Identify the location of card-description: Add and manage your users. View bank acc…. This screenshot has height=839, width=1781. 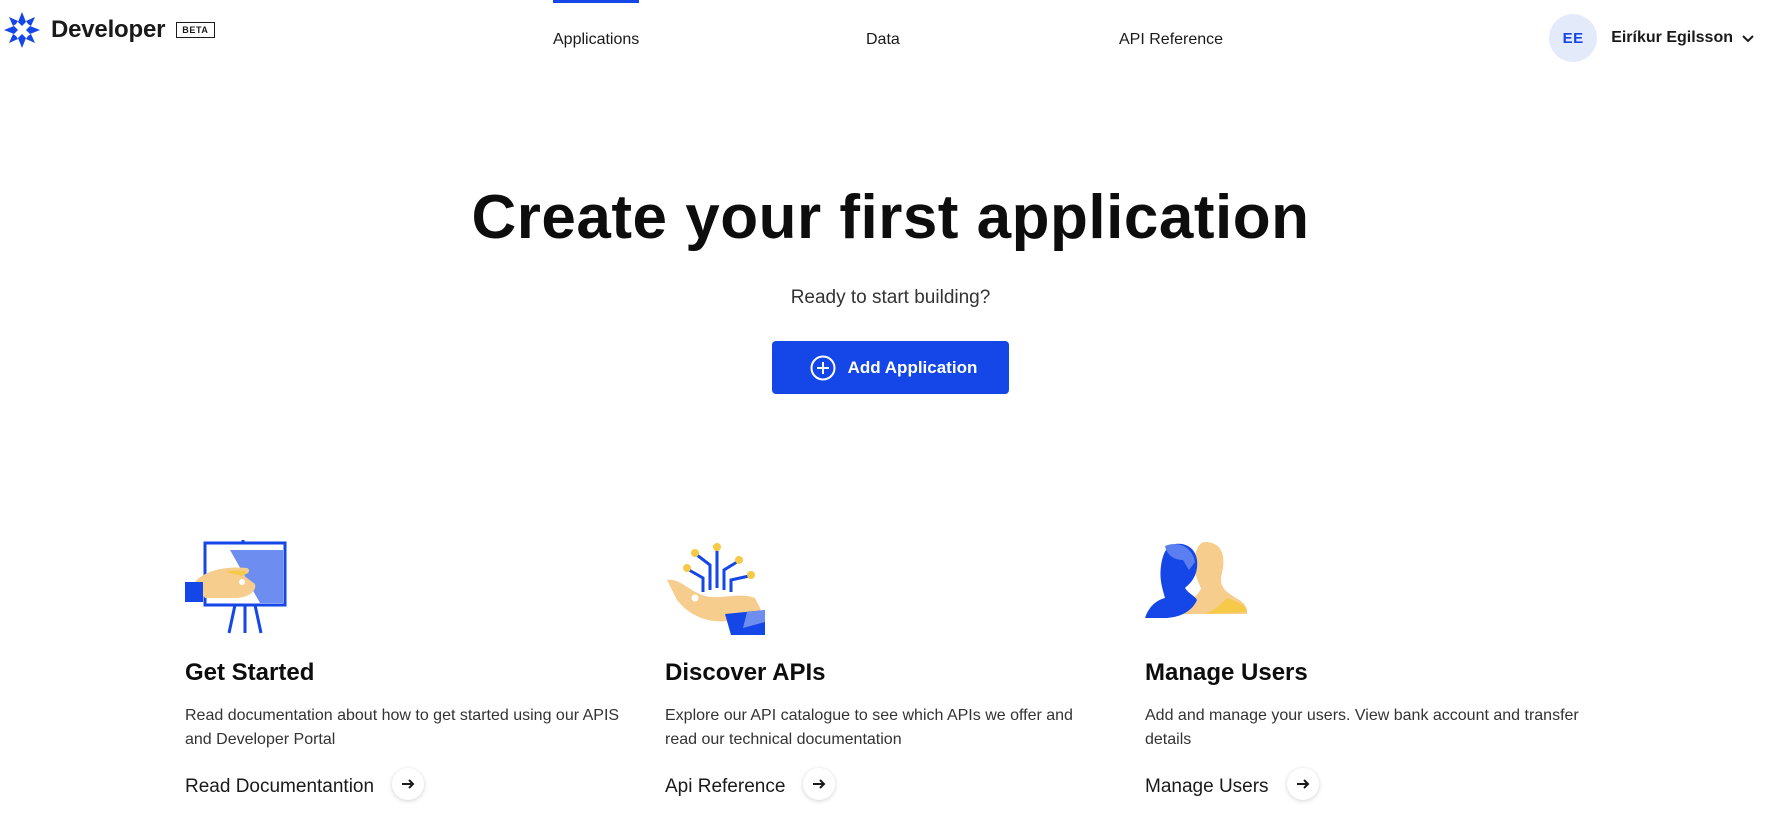
(1362, 727).